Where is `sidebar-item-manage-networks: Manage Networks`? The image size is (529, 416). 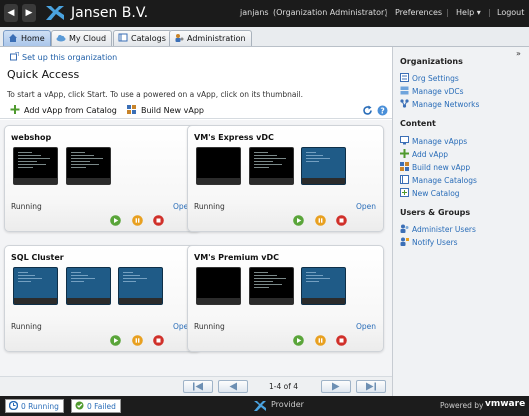
sidebar-item-manage-networks: Manage Networks is located at coordinates (439, 104).